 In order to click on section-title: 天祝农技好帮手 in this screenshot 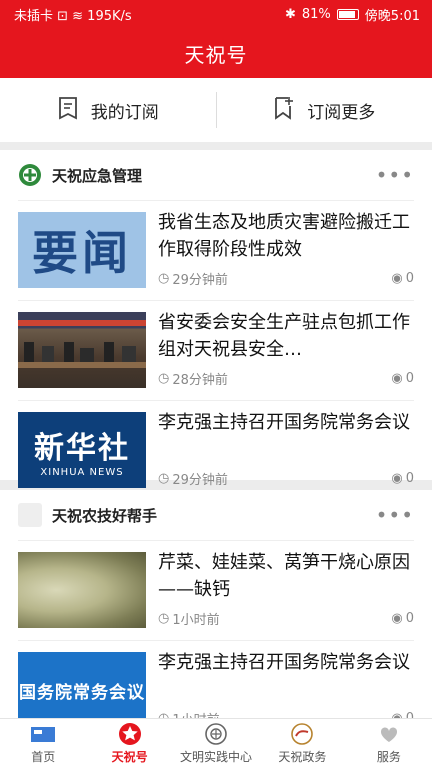, I will do `click(214, 515)`.